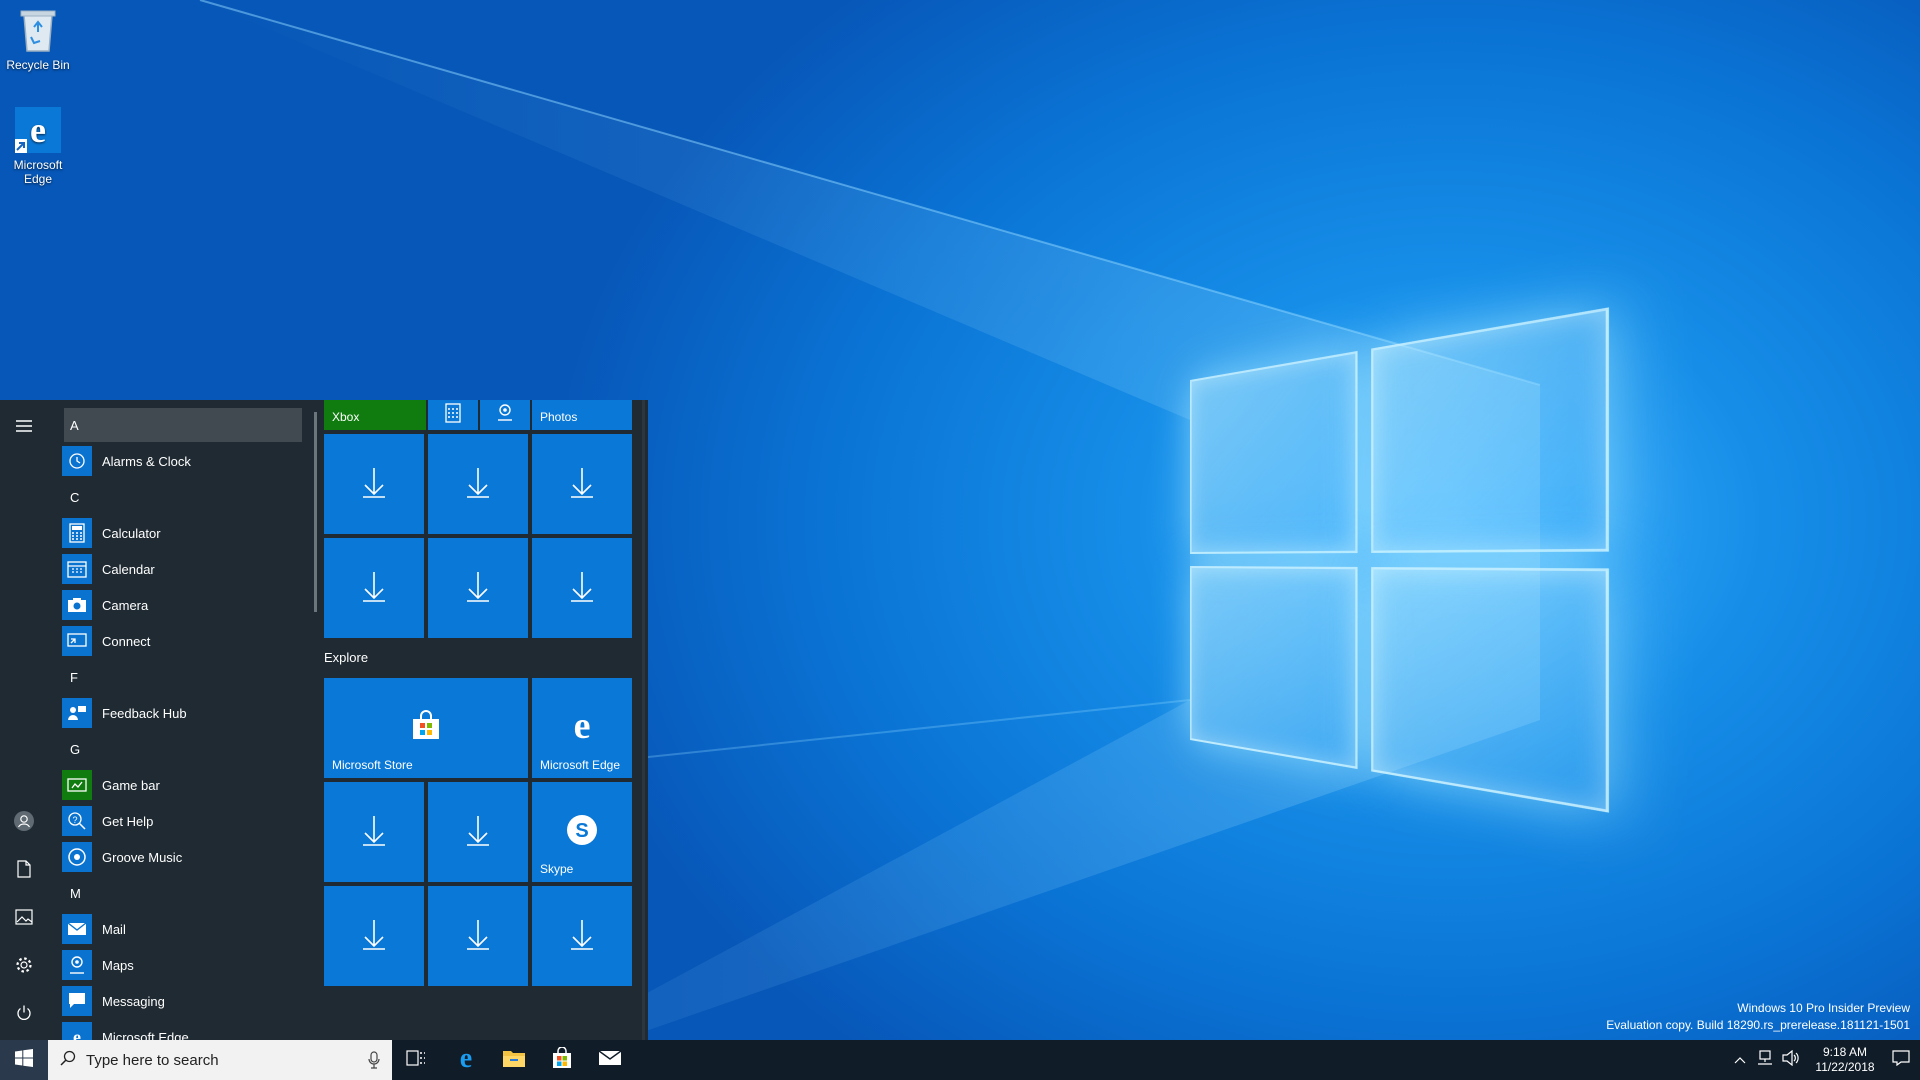 The width and height of the screenshot is (1920, 1080). I want to click on chevron-up-icon, so click(1740, 1060).